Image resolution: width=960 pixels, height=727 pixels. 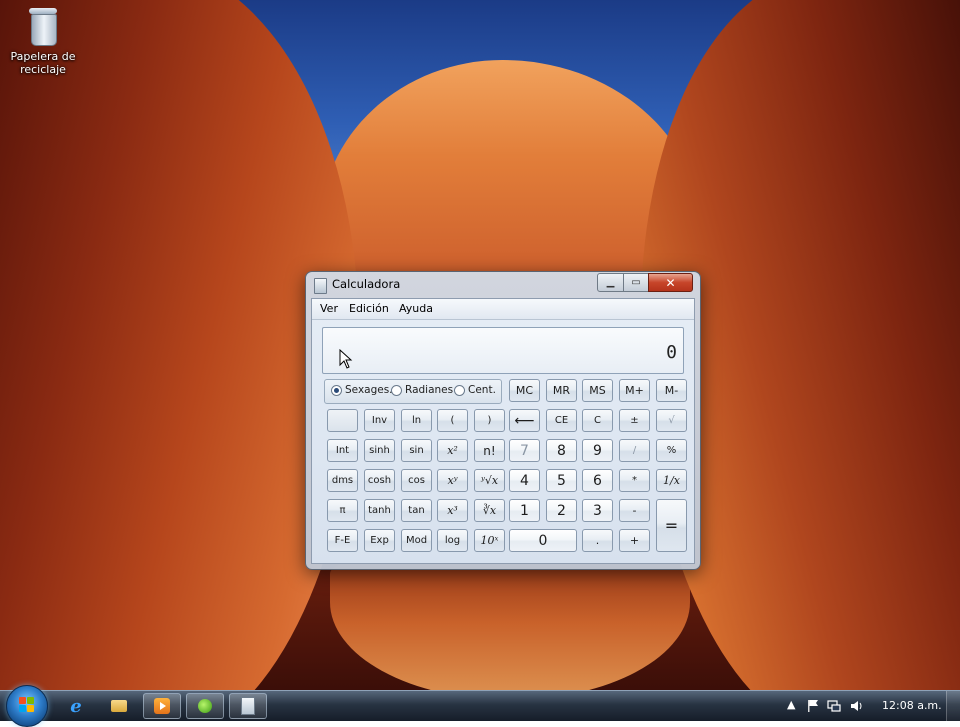 What do you see at coordinates (482, 390) in the screenshot?
I see `radio-centesimal-label: Cent.` at bounding box center [482, 390].